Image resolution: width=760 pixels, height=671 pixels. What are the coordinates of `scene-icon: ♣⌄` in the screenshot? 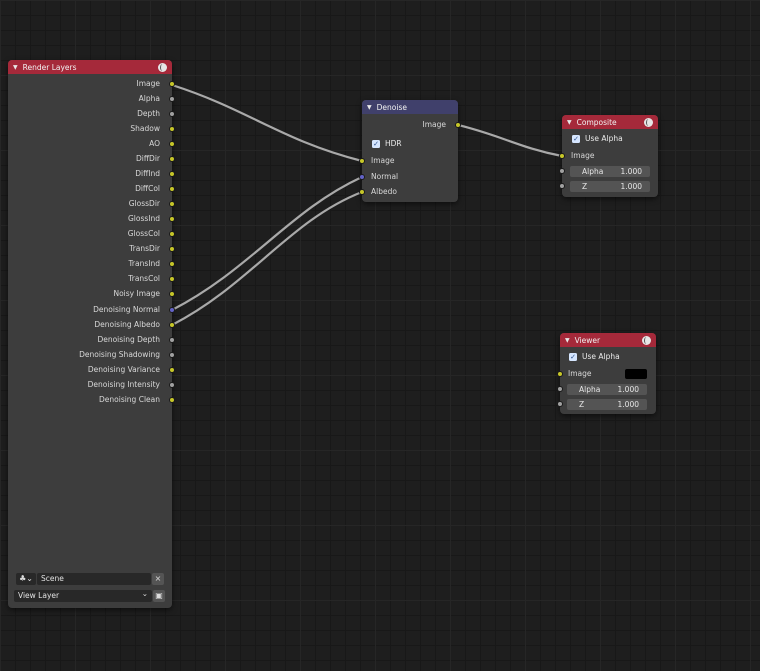 It's located at (26, 579).